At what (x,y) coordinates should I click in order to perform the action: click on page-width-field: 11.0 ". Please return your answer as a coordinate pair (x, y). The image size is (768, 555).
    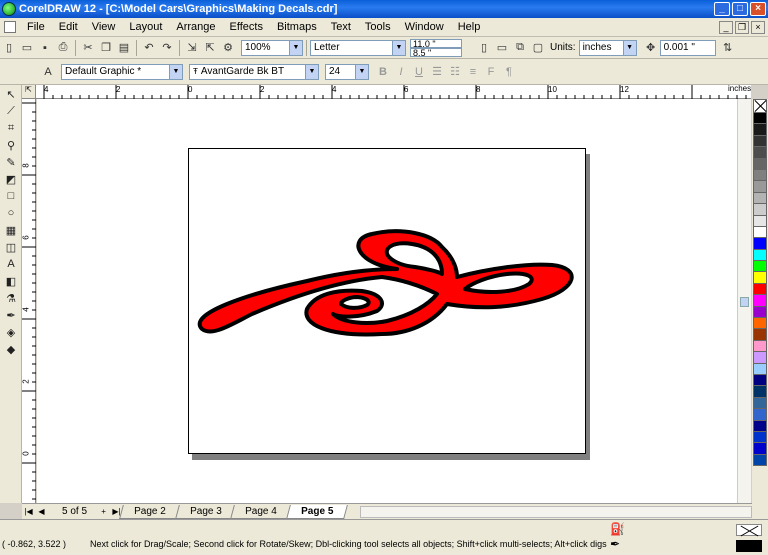
    Looking at the image, I should click on (436, 43).